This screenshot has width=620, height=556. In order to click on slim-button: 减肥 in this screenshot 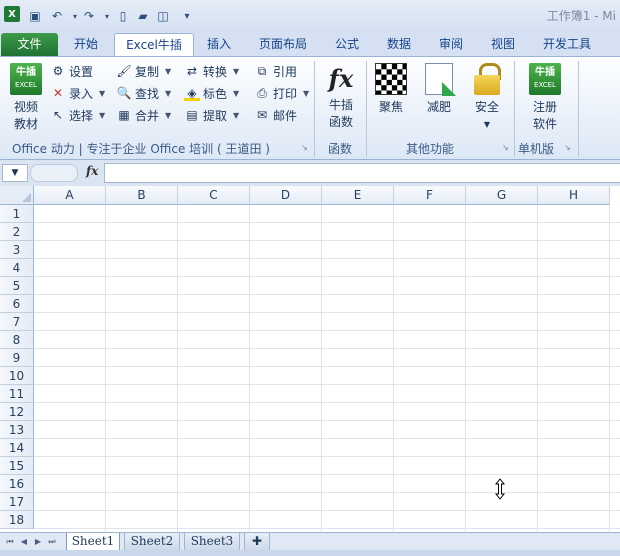, I will do `click(439, 88)`.